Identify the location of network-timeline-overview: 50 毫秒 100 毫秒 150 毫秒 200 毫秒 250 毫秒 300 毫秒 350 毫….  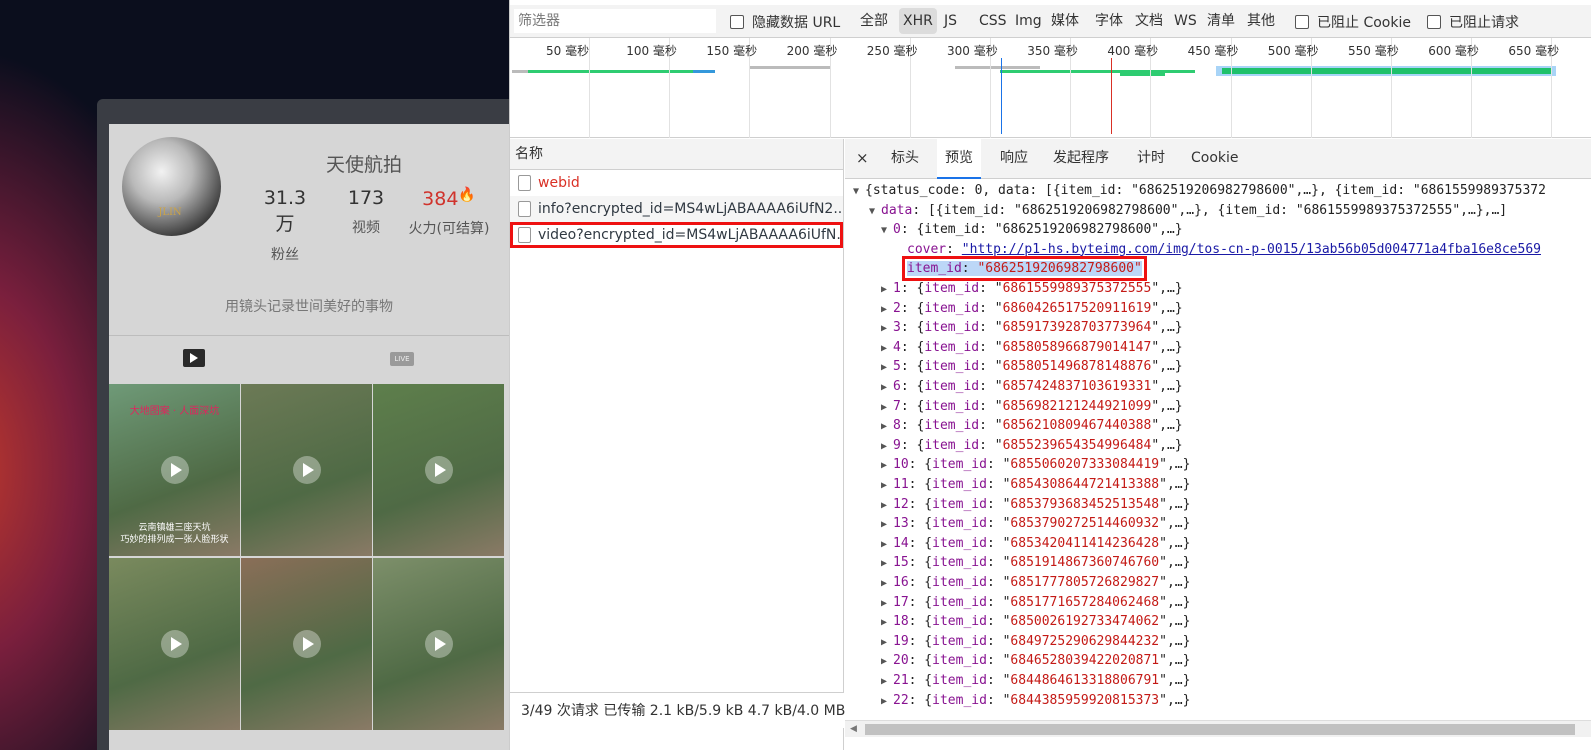
(1050, 88).